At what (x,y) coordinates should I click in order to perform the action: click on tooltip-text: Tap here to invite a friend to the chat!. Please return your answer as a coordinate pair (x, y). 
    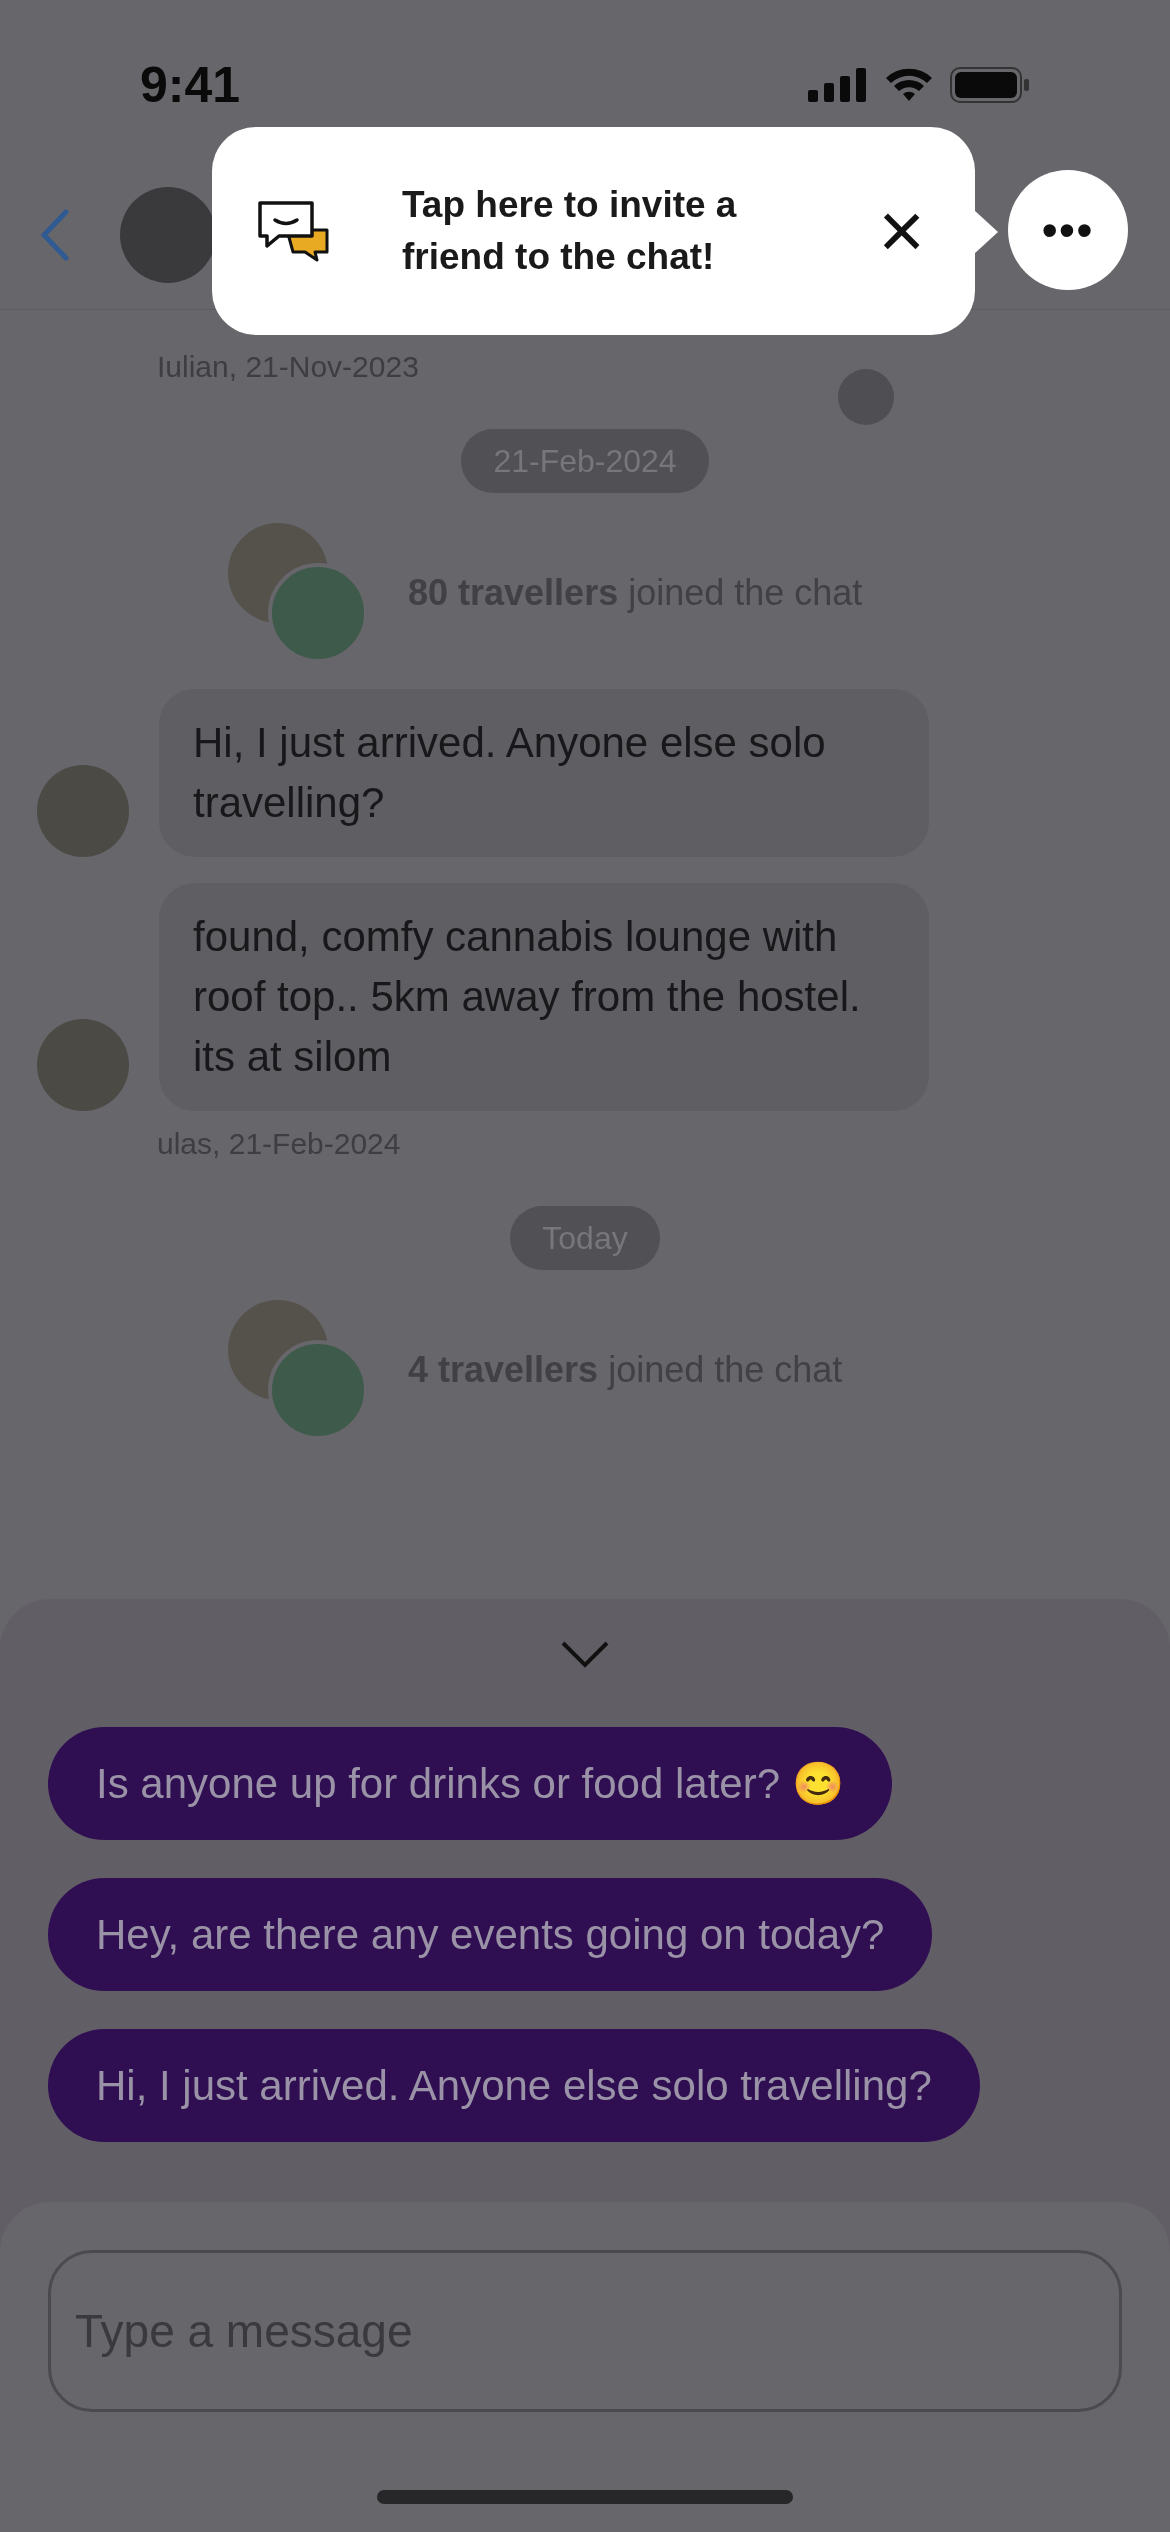
    Looking at the image, I should click on (570, 231).